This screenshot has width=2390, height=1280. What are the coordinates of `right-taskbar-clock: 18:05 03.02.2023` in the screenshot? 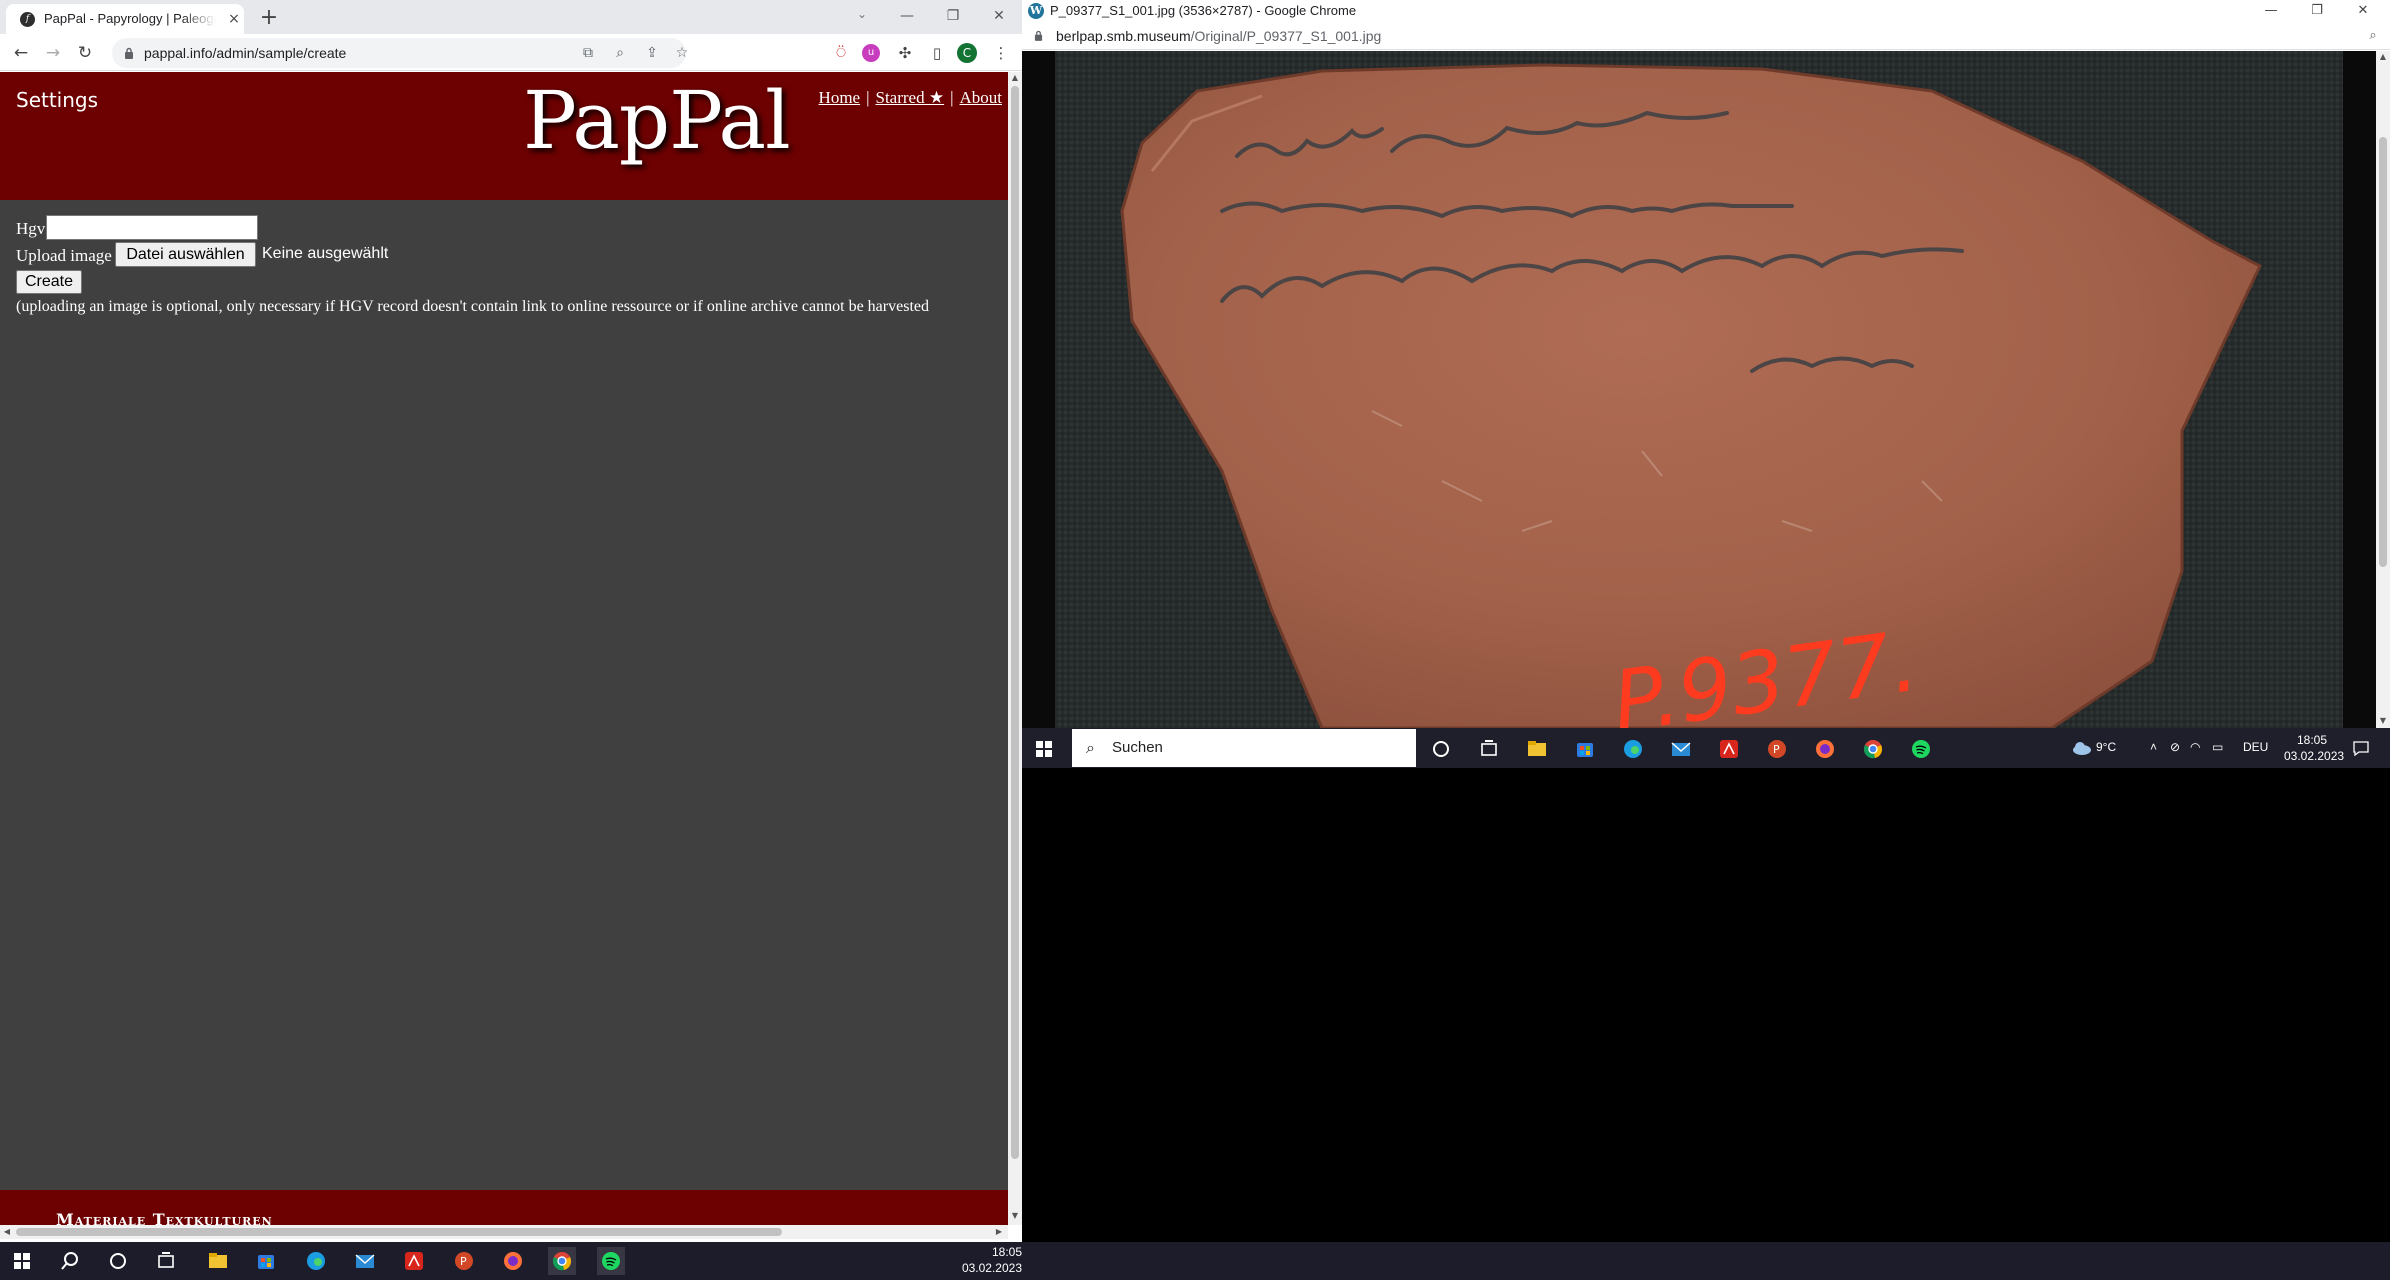 It's located at (2314, 748).